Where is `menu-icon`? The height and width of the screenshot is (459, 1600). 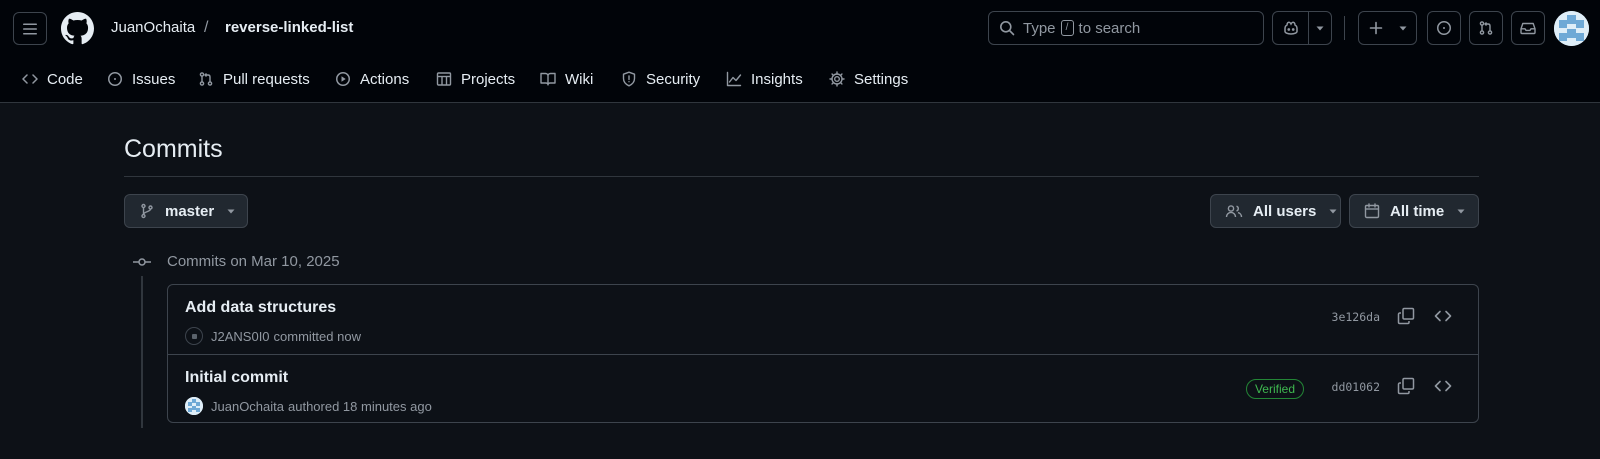
menu-icon is located at coordinates (30, 28).